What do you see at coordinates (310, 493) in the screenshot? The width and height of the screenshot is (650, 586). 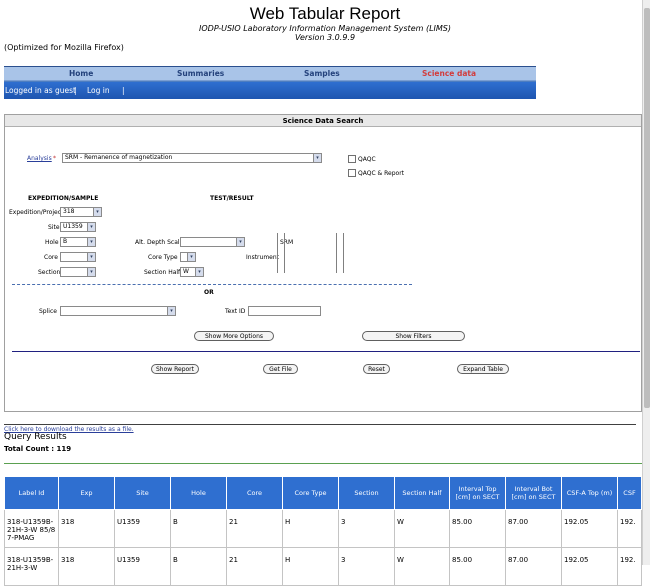 I see `col-header: Core Type` at bounding box center [310, 493].